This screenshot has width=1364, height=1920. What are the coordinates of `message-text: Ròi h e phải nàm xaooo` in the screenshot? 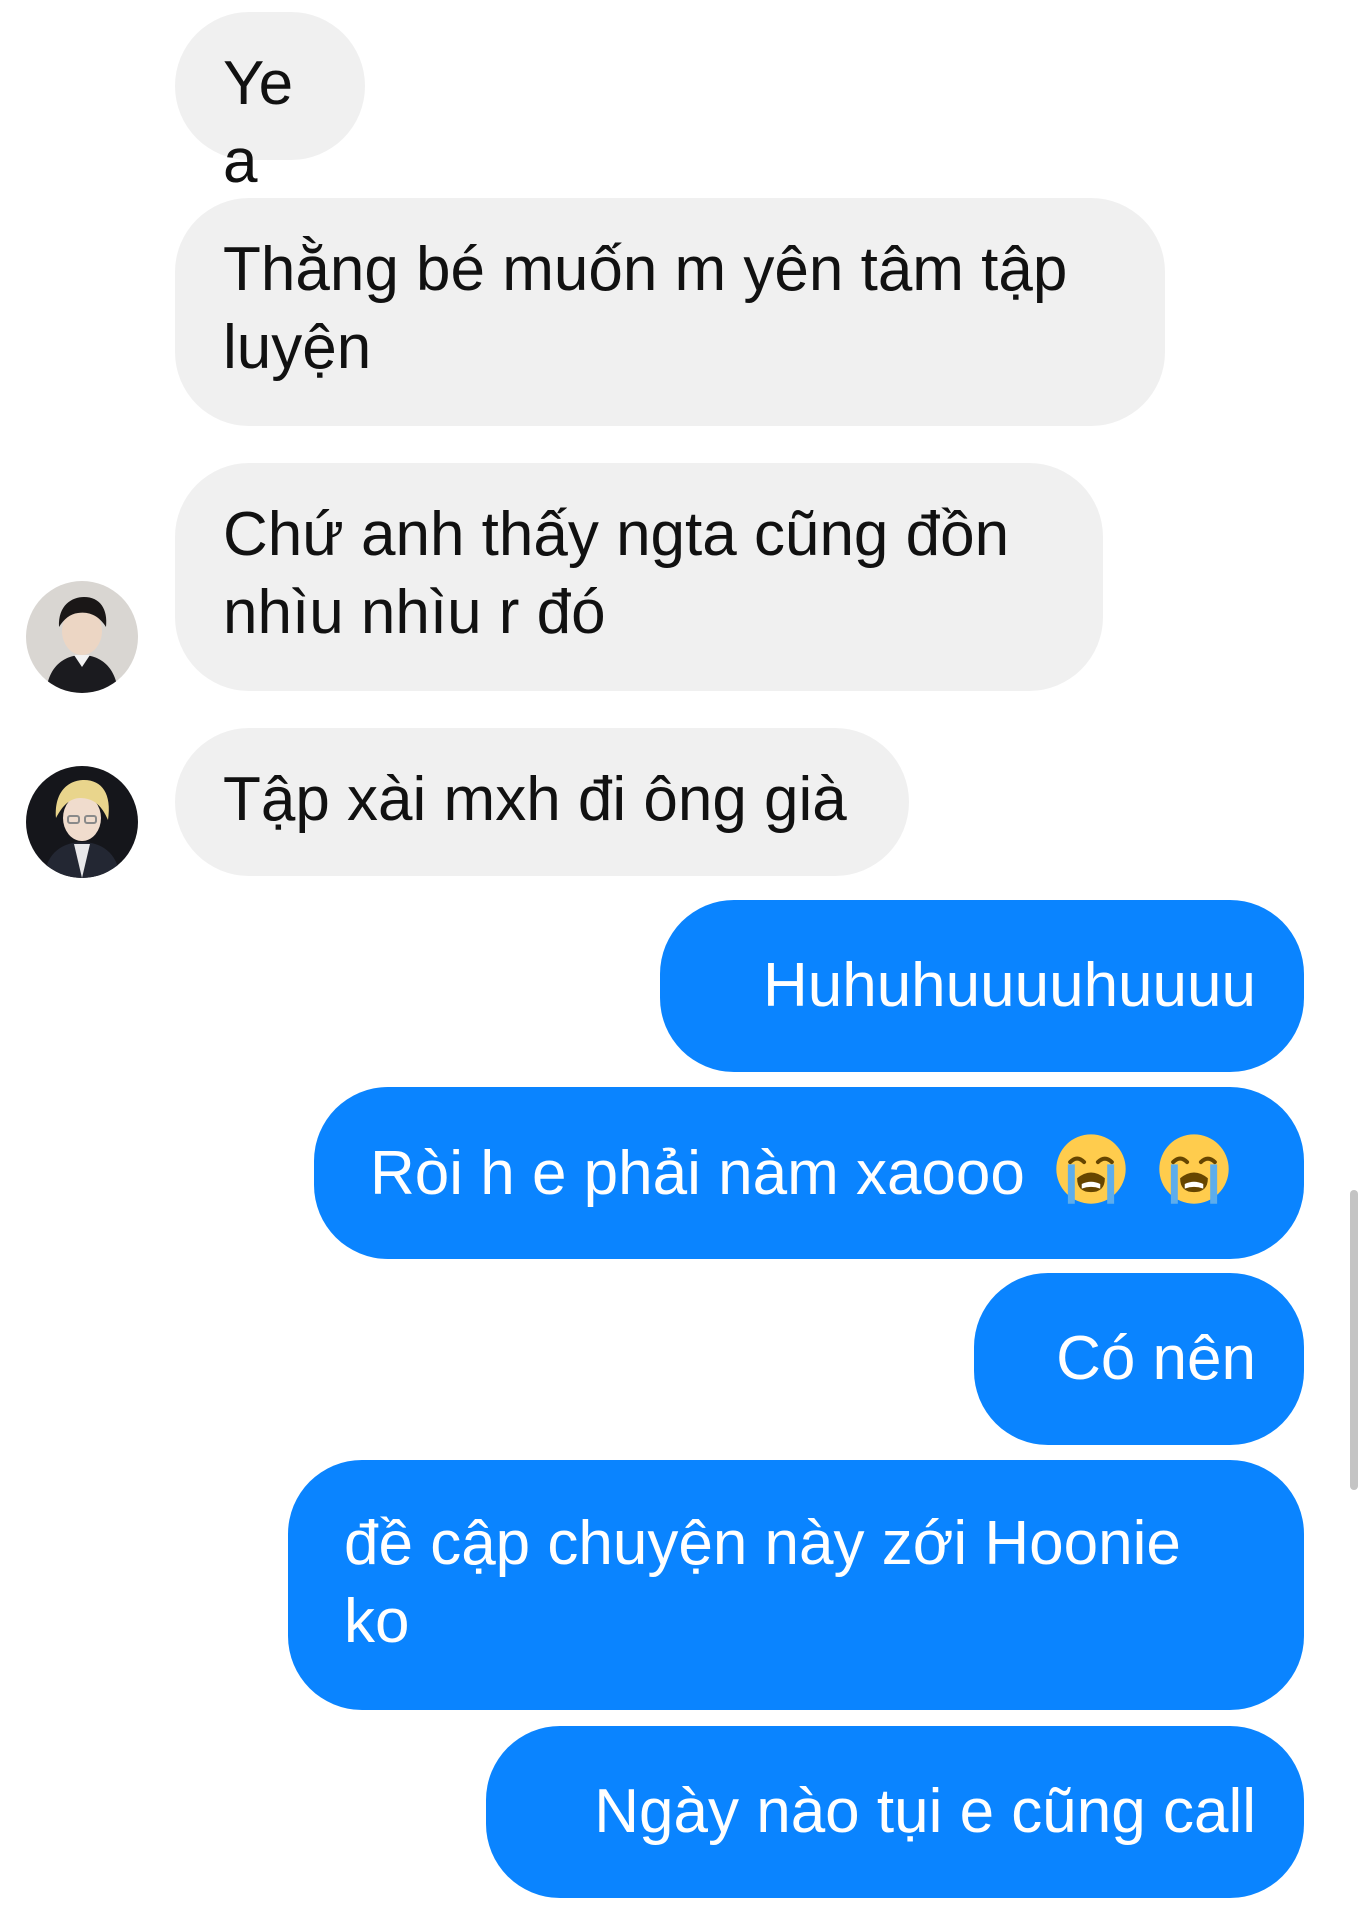 It's located at (697, 1173).